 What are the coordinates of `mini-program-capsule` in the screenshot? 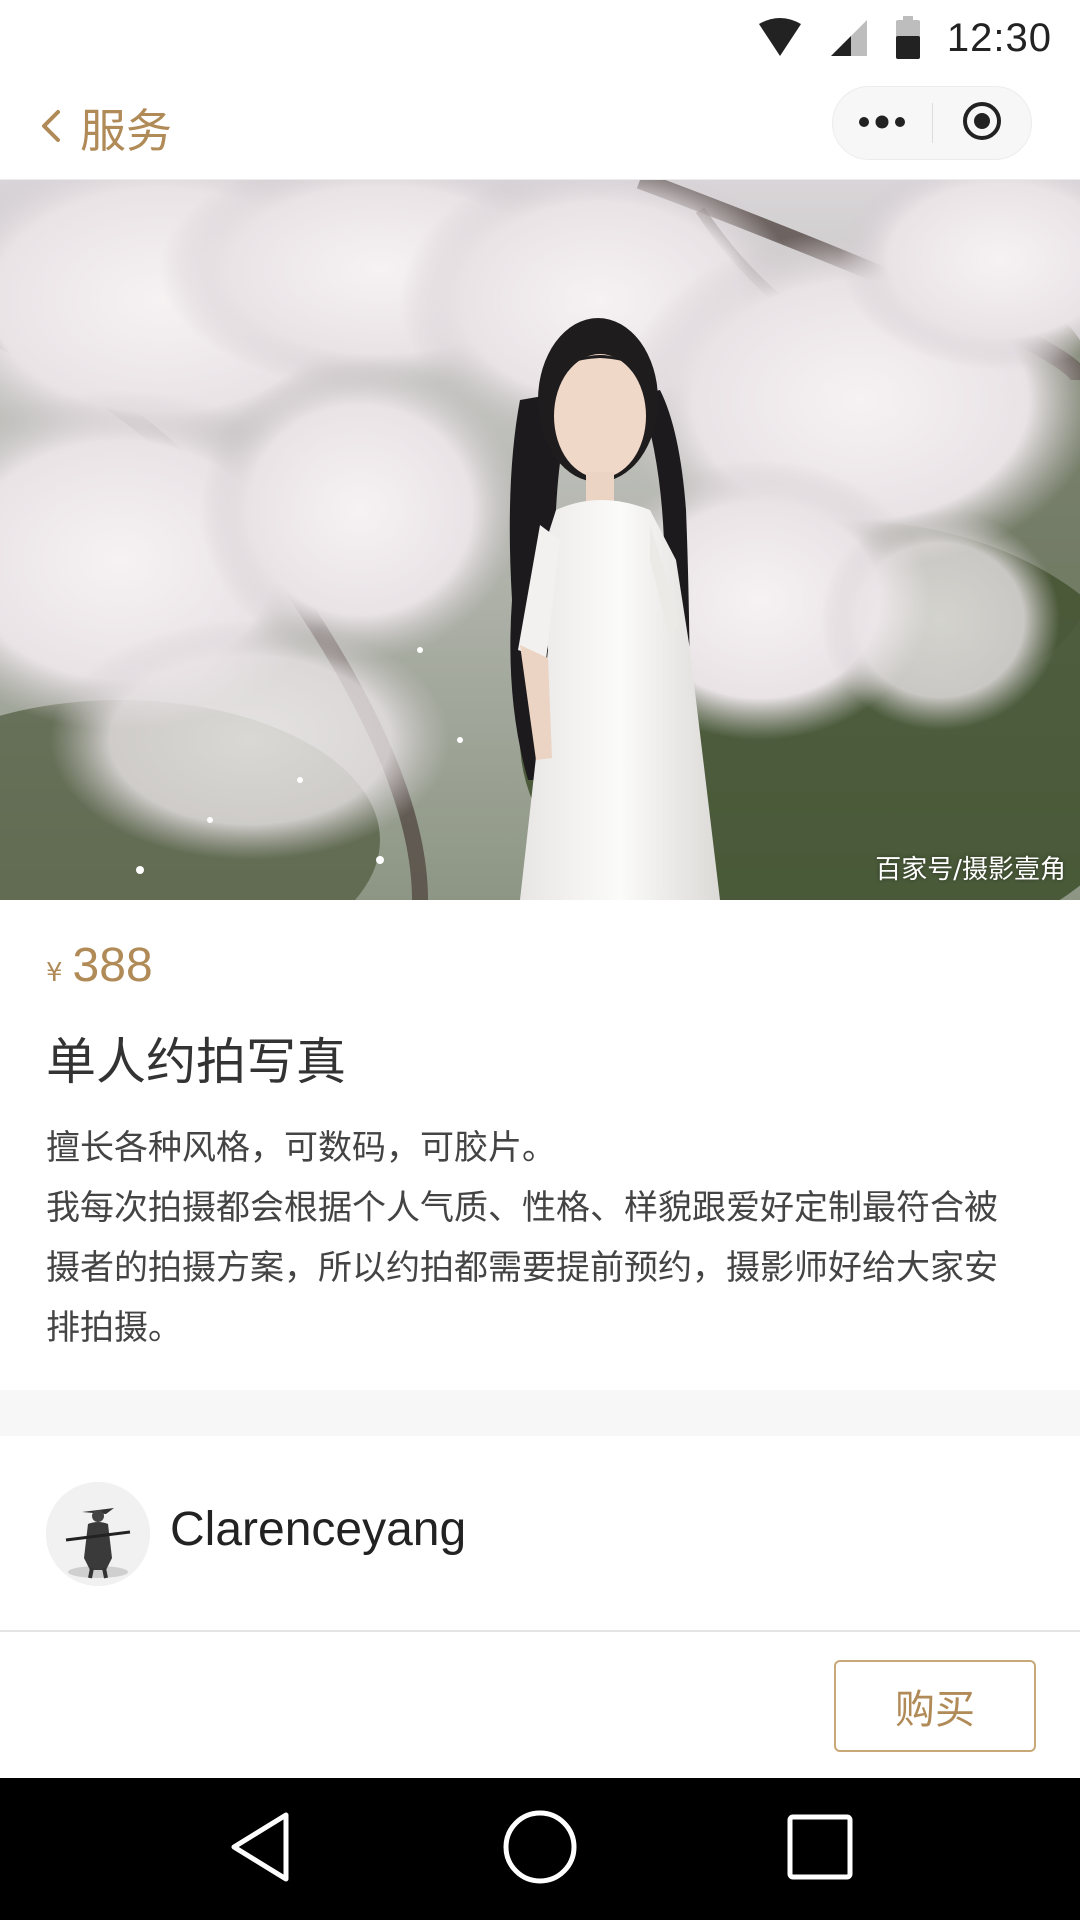 It's located at (932, 123).